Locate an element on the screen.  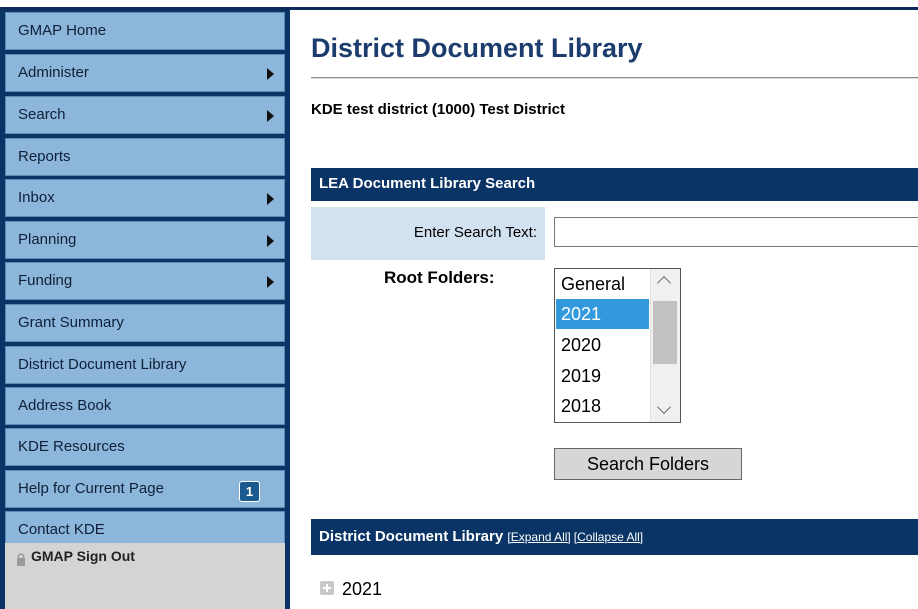
sign-out-button: GMAP Sign Out is located at coordinates (145, 576).